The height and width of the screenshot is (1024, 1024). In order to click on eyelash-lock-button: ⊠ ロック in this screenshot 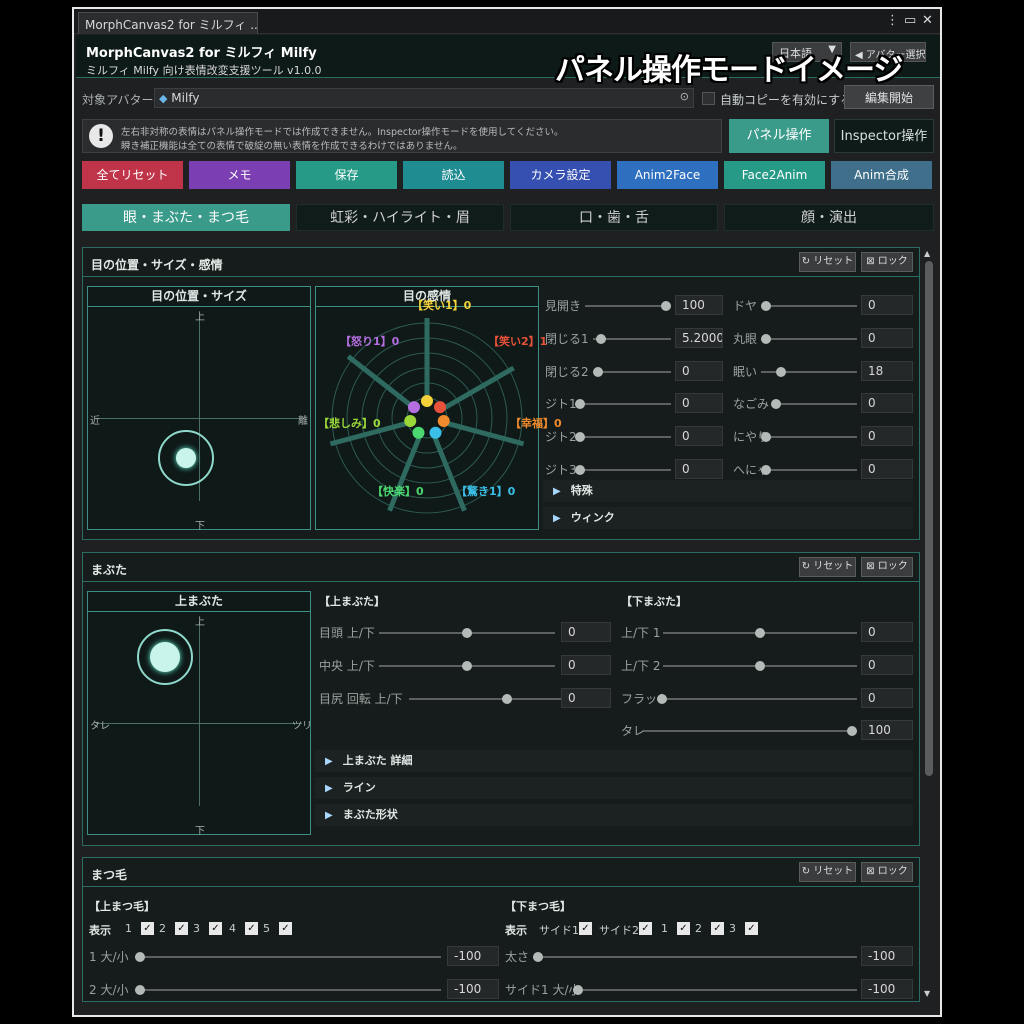, I will do `click(887, 872)`.